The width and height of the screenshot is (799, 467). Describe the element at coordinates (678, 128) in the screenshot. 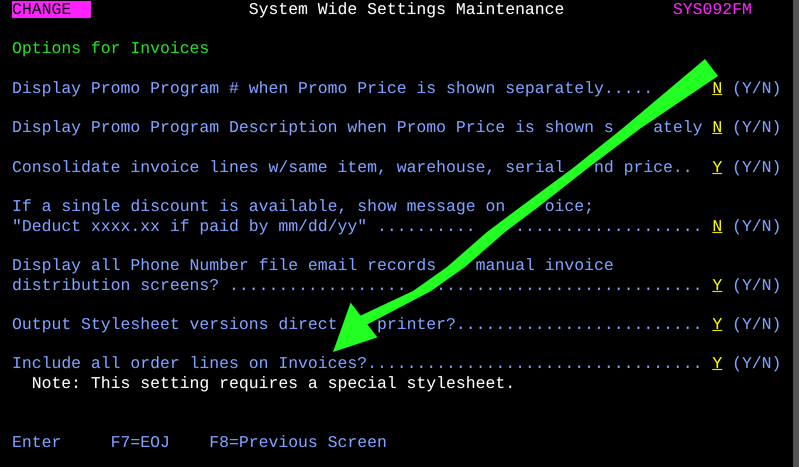

I see `setting-label: ately` at that location.